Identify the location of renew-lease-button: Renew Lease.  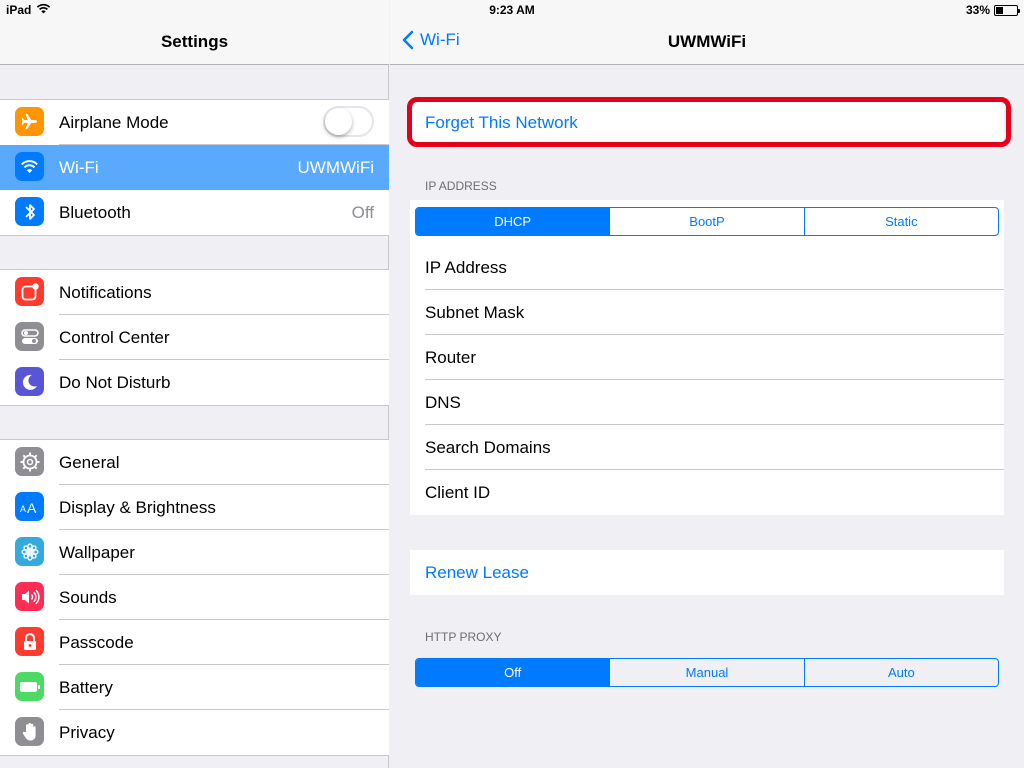
(707, 572).